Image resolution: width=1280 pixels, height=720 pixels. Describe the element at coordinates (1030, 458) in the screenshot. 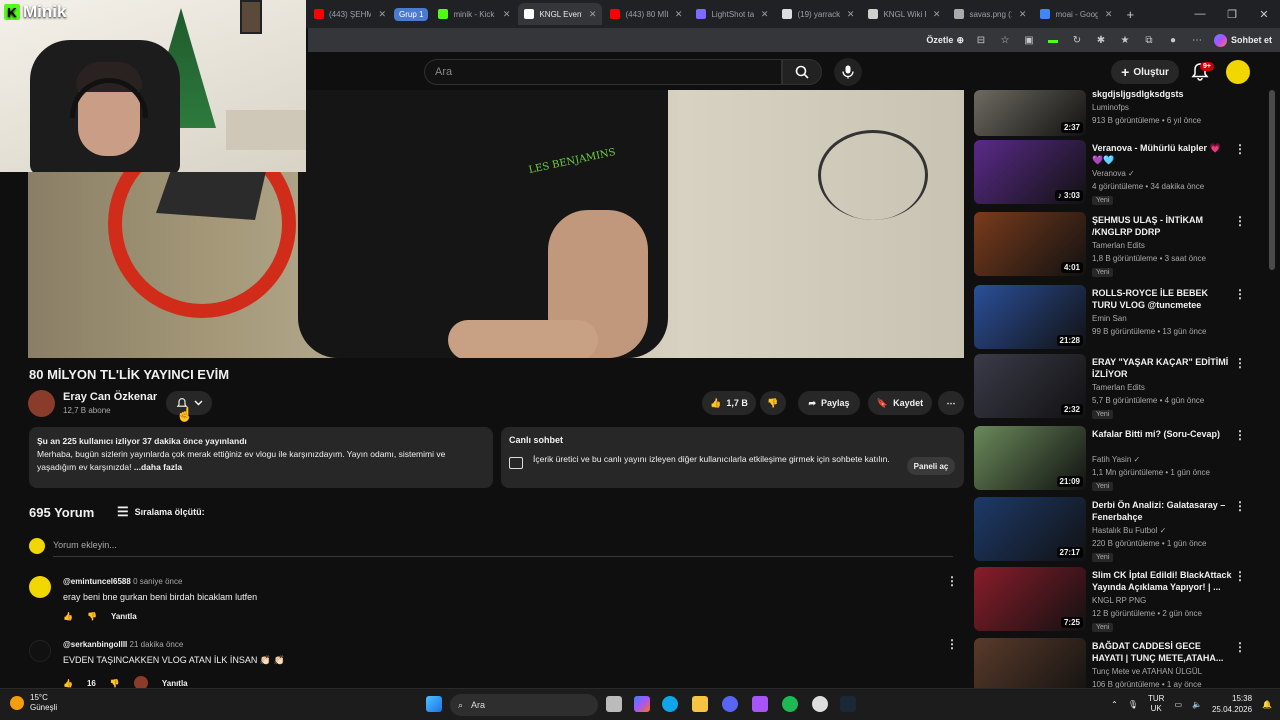

I see `video-thumbnail: 21:09` at that location.